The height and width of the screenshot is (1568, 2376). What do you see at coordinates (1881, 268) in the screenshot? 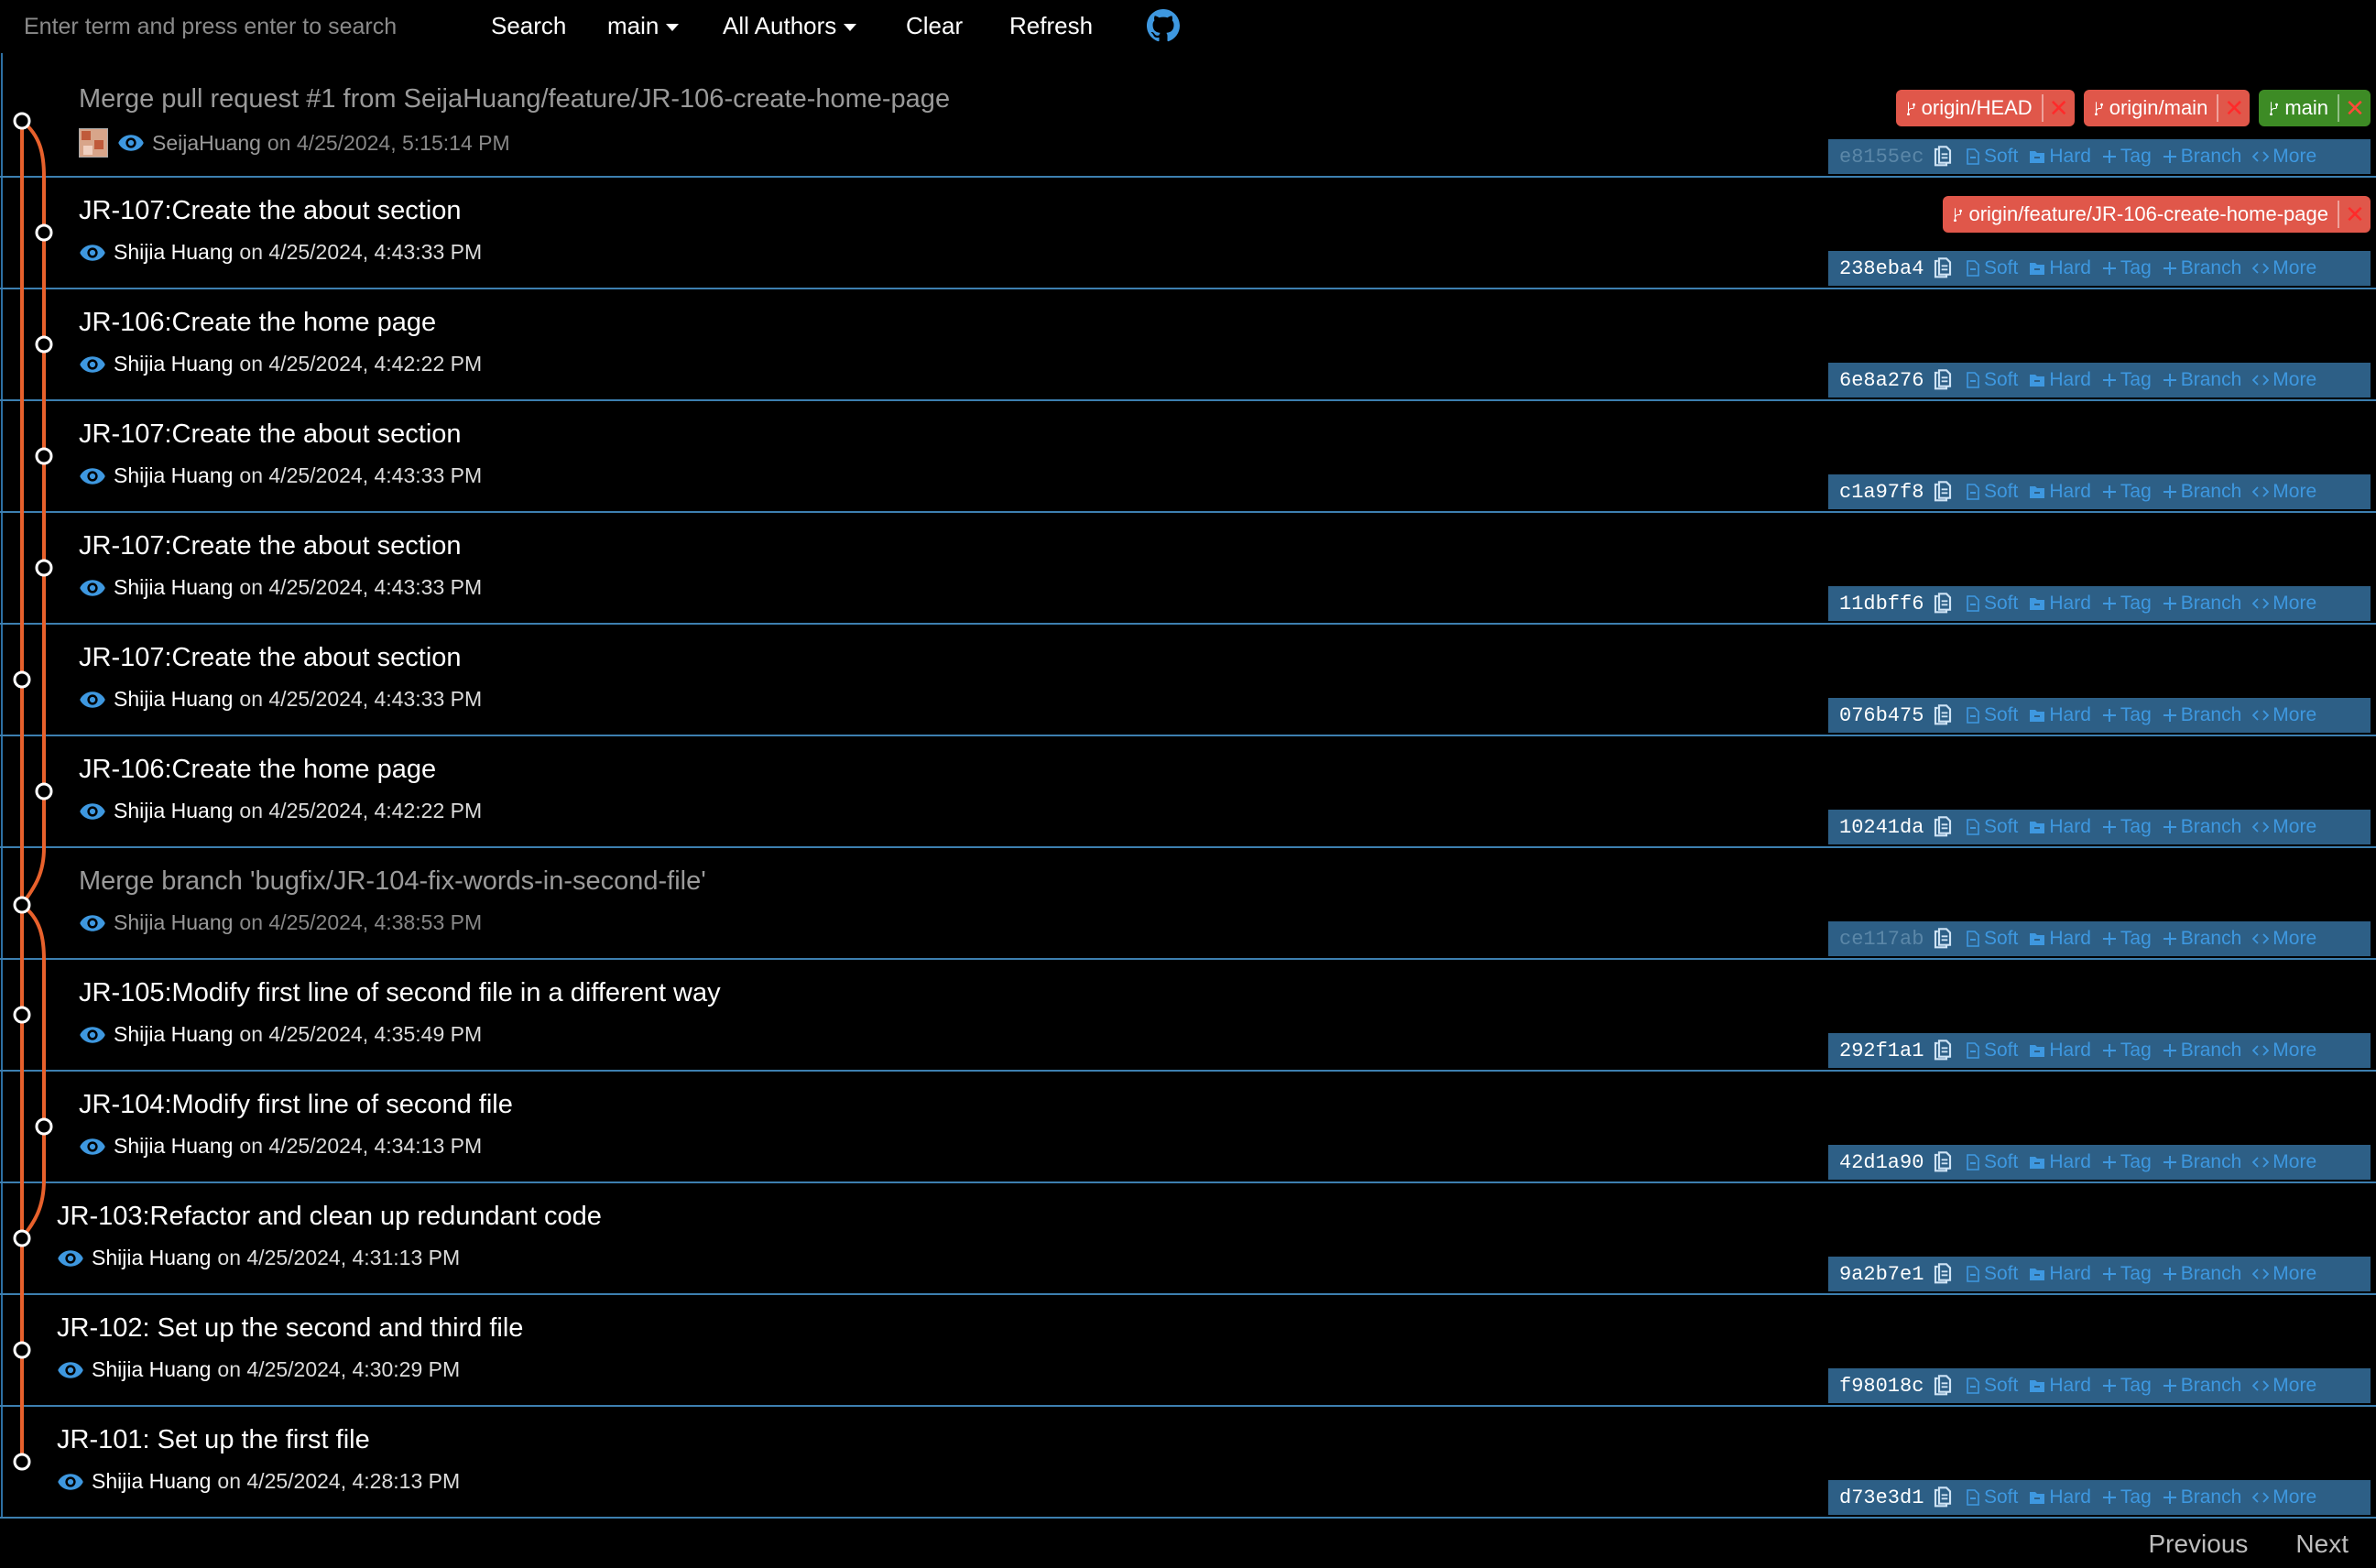
I see `commit-hash: 238eba4` at bounding box center [1881, 268].